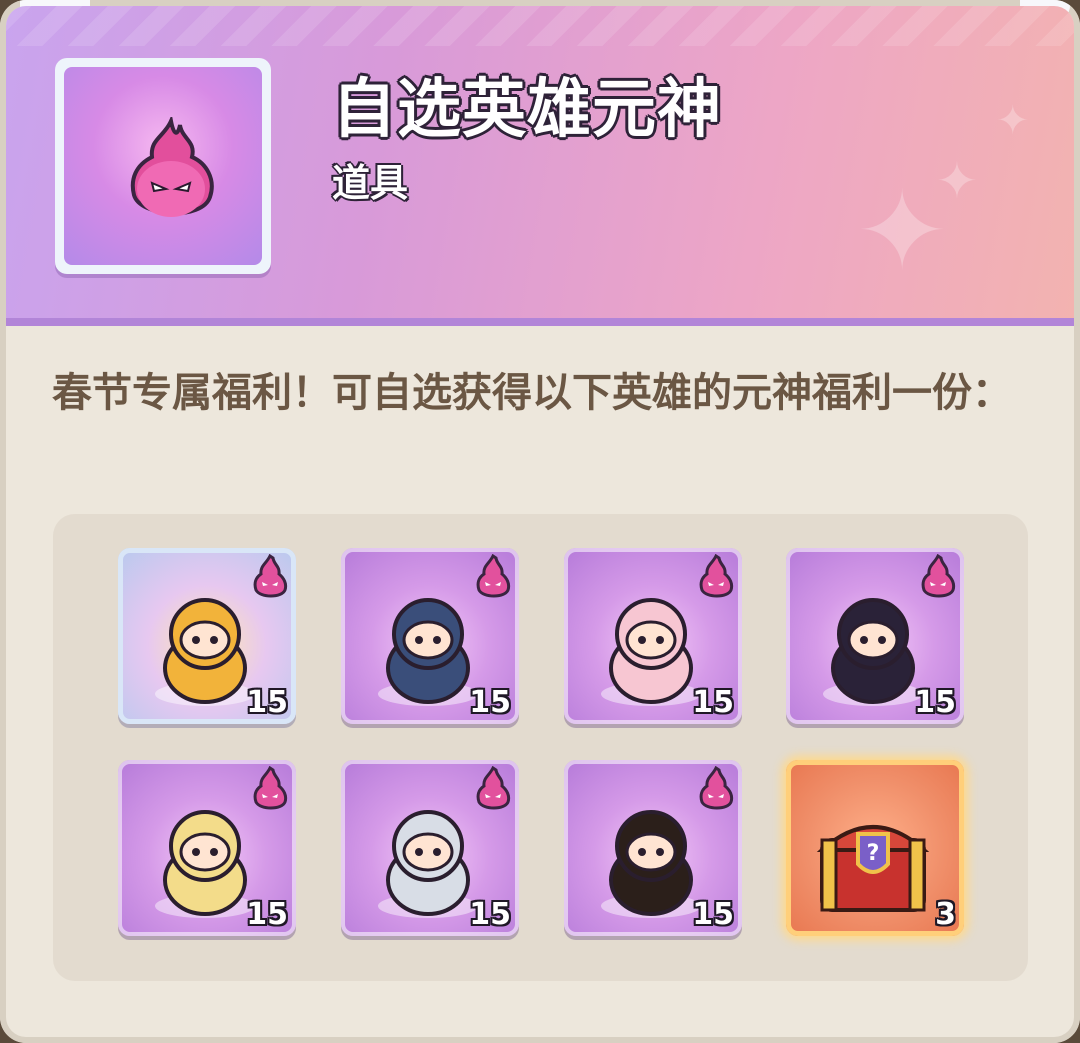 The height and width of the screenshot is (1043, 1080). Describe the element at coordinates (873, 868) in the screenshot. I see `mystery-chest-icon: ?` at that location.